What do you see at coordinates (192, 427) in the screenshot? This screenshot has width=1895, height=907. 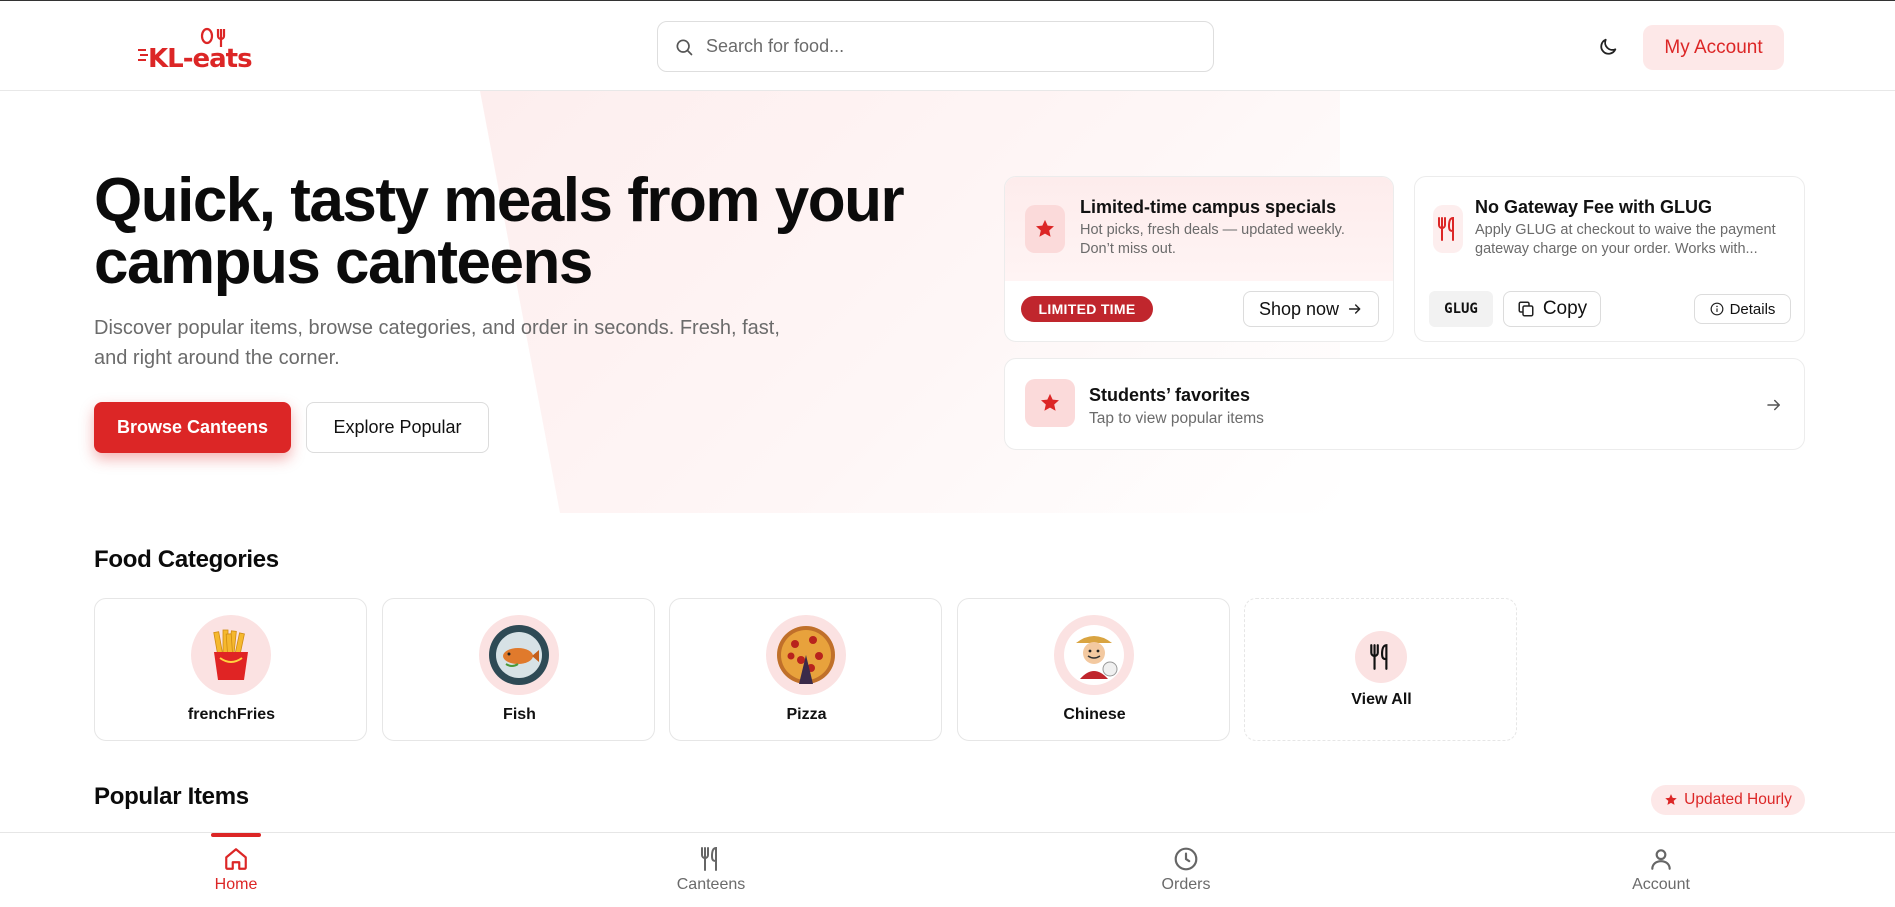 I see `browse-canteens-button: Browse Canteens` at bounding box center [192, 427].